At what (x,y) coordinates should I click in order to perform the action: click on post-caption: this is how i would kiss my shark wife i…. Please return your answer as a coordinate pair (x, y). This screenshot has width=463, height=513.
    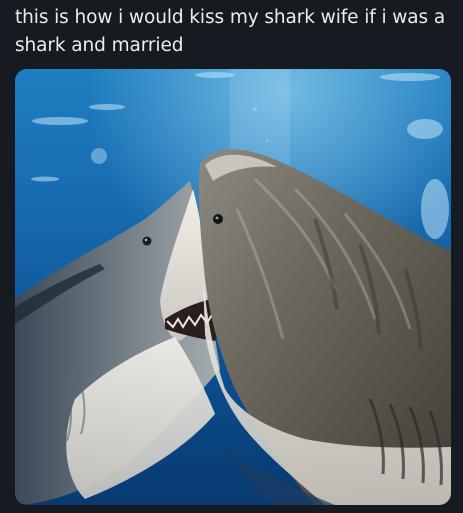
    Looking at the image, I should click on (230, 31).